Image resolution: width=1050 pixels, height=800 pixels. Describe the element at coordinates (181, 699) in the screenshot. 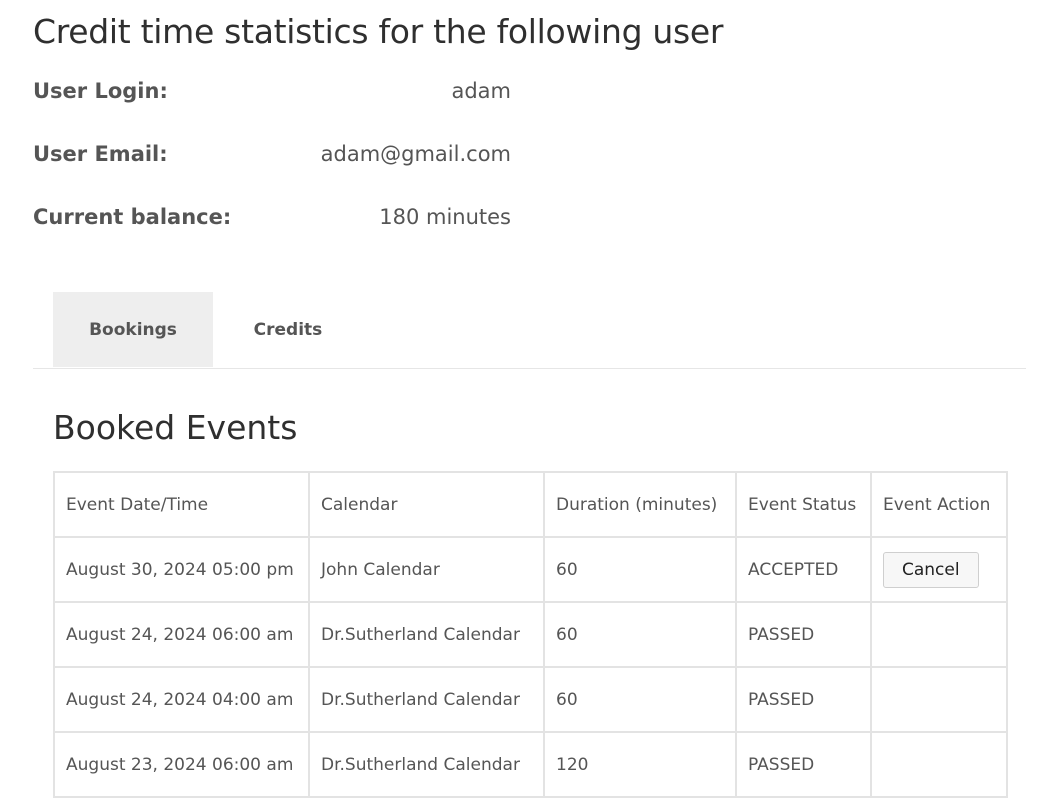

I see `event-datetime-cell: August 24, 2024 04:00 am` at that location.